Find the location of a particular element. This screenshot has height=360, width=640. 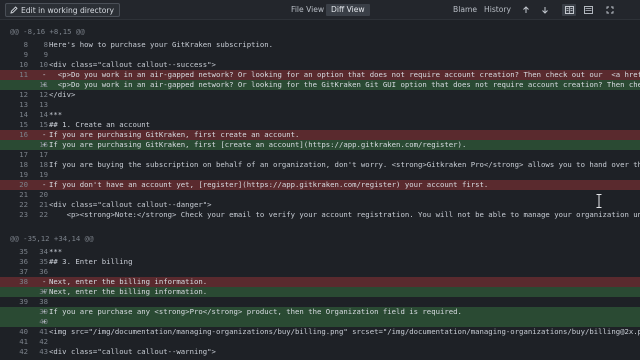

new-line-number: 12 is located at coordinates (43, 94).